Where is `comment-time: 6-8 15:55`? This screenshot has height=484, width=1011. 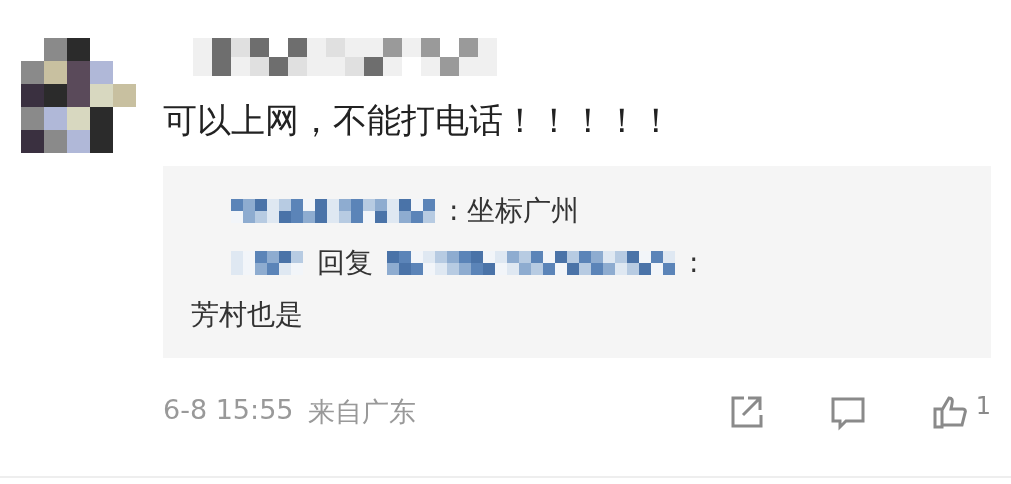
comment-time: 6-8 15:55 is located at coordinates (228, 410).